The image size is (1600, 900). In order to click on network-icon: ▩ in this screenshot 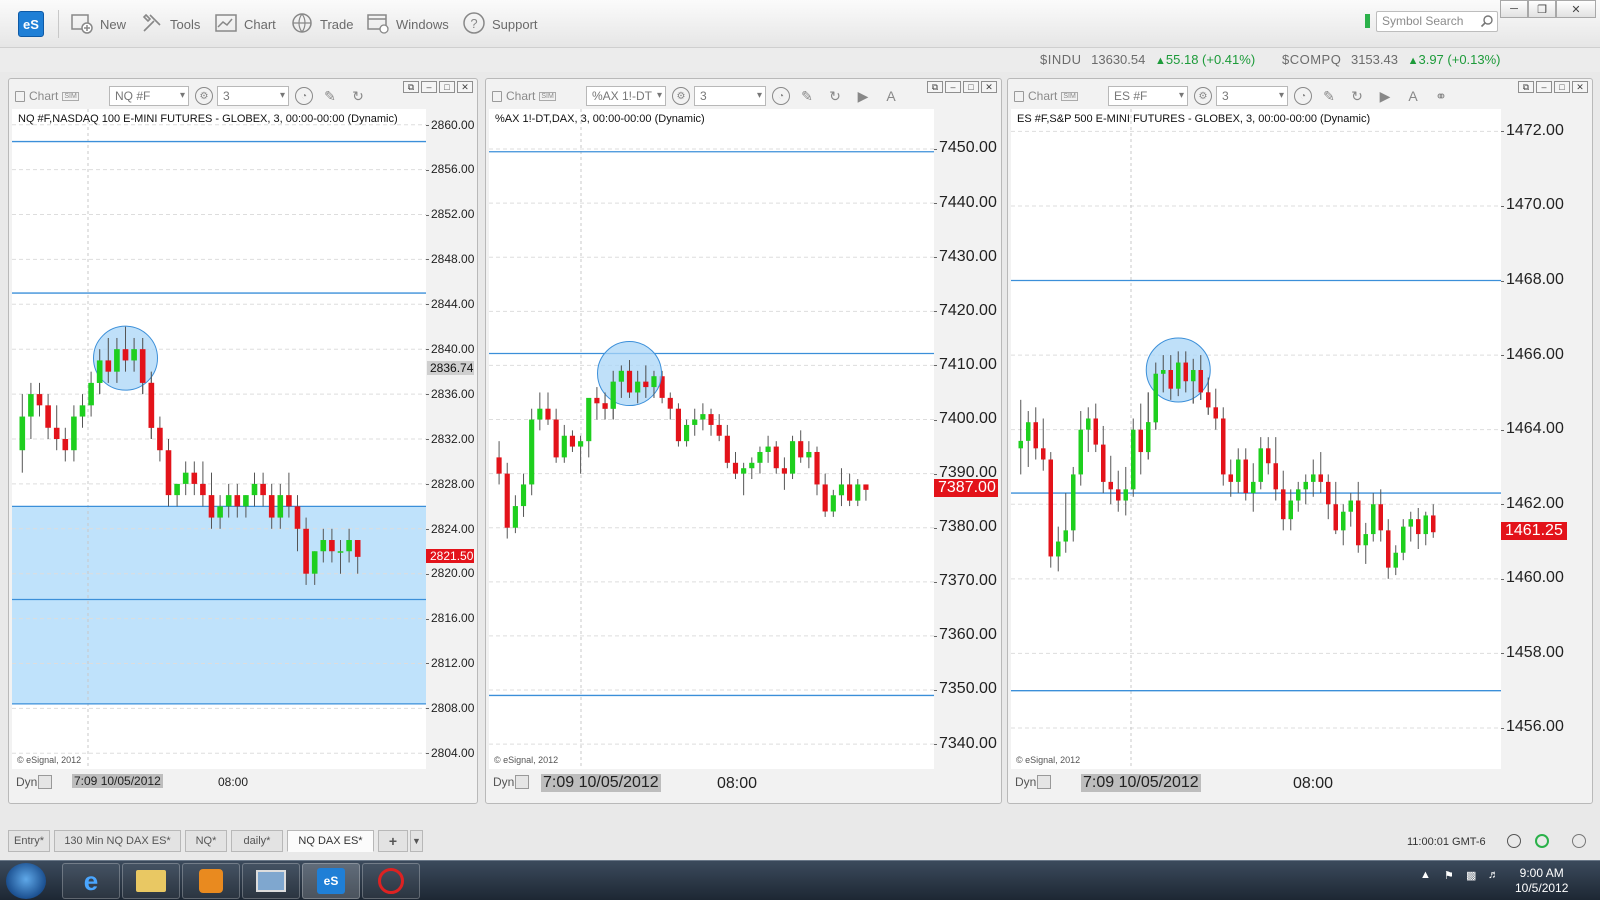, I will do `click(1471, 875)`.